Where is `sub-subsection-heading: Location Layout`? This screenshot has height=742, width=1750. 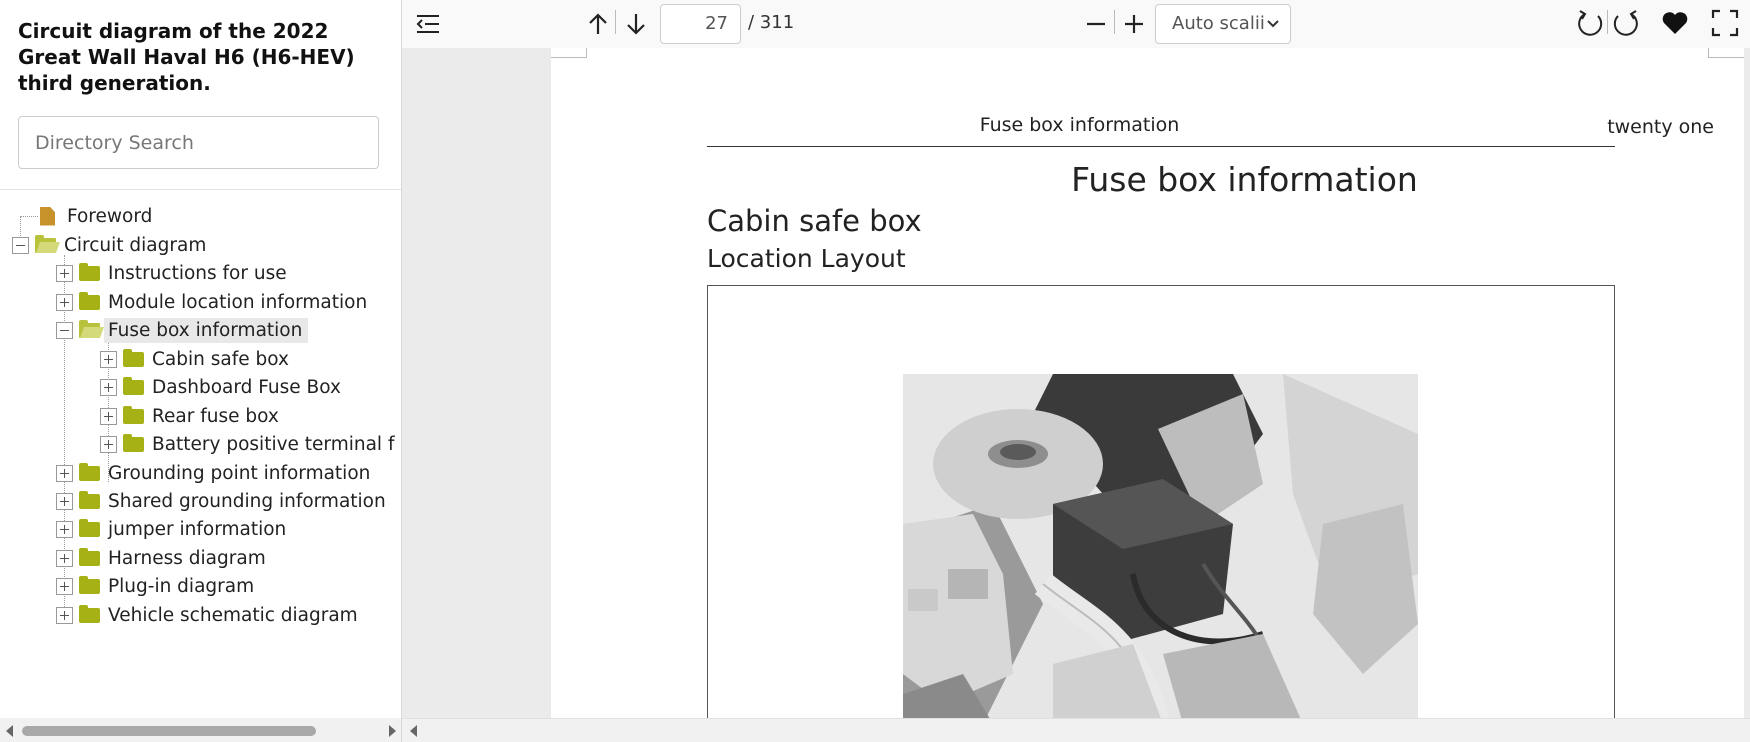 sub-subsection-heading: Location Layout is located at coordinates (806, 258).